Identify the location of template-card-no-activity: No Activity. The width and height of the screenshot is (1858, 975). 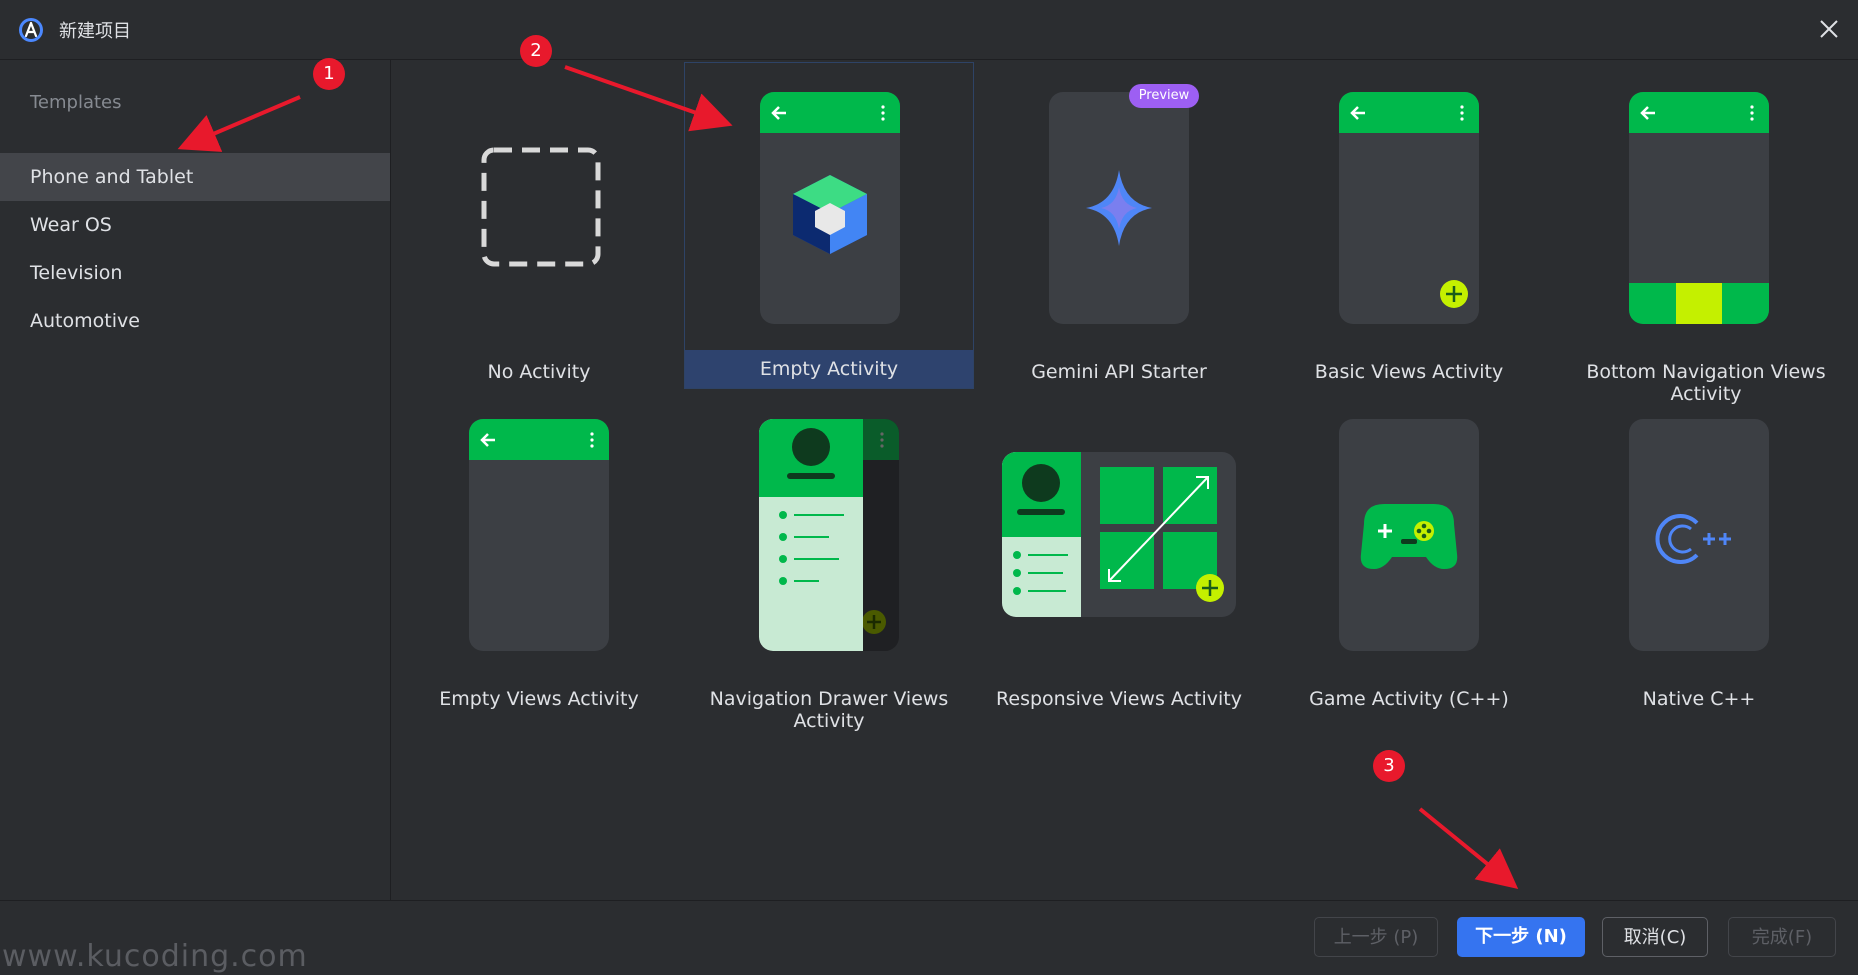
(539, 225).